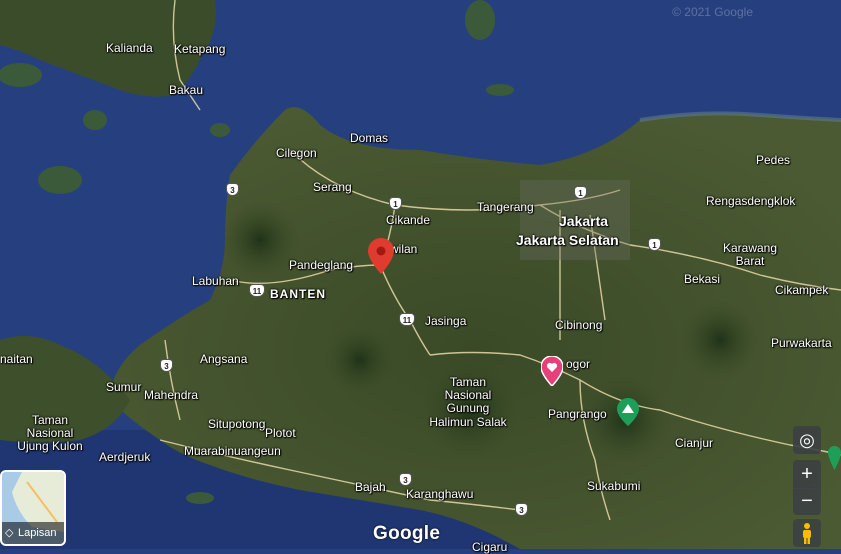 The width and height of the screenshot is (841, 554). I want to click on place-mahendra: Mahendra, so click(171, 395).